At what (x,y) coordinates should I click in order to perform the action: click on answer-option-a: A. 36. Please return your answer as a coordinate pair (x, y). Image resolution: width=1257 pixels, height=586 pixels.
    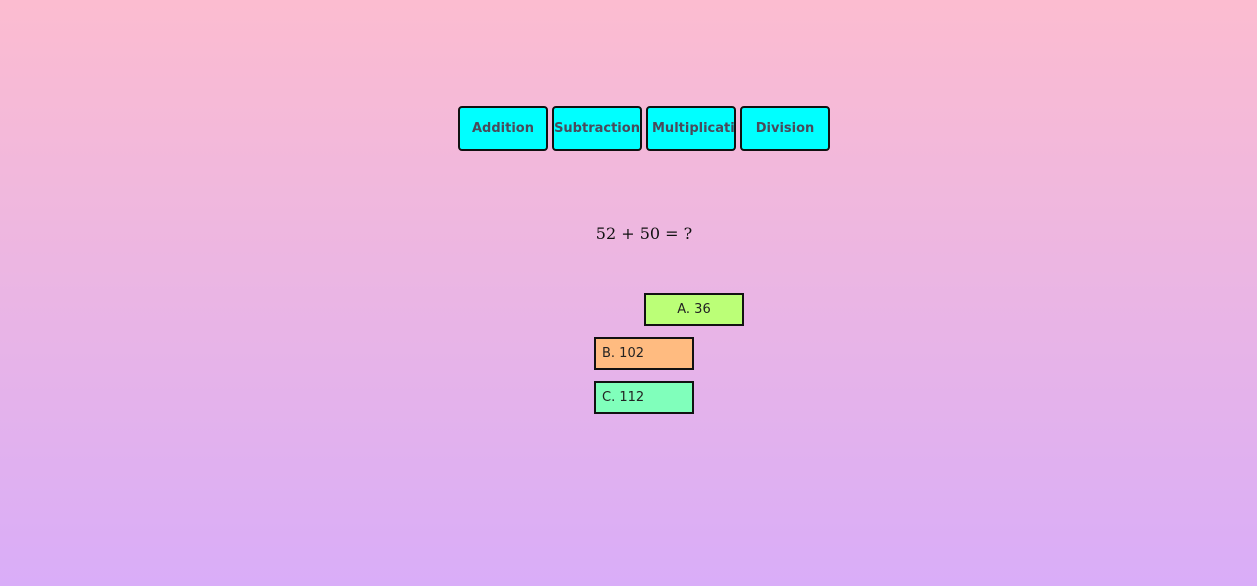
    Looking at the image, I should click on (694, 309).